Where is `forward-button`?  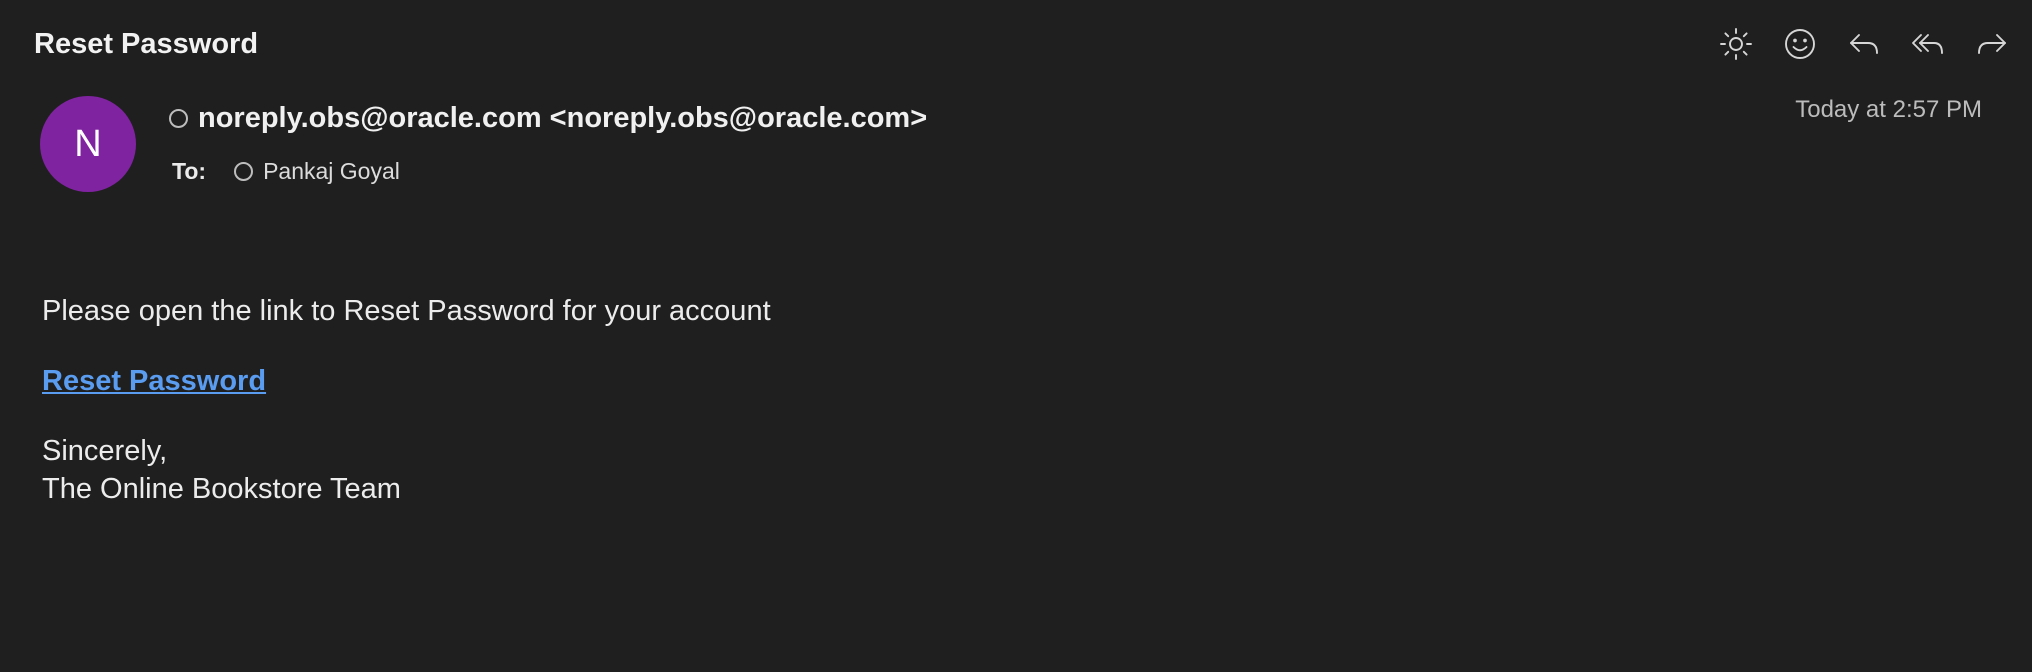 forward-button is located at coordinates (1992, 44).